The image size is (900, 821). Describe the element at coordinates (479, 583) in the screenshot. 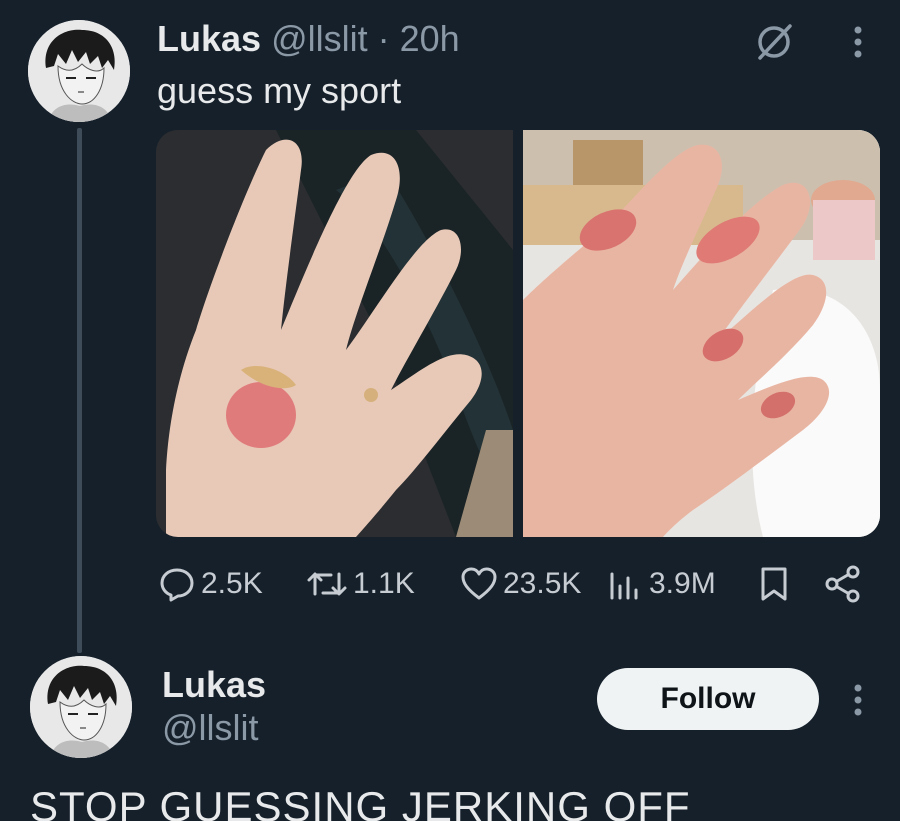

I see `heart-icon` at that location.